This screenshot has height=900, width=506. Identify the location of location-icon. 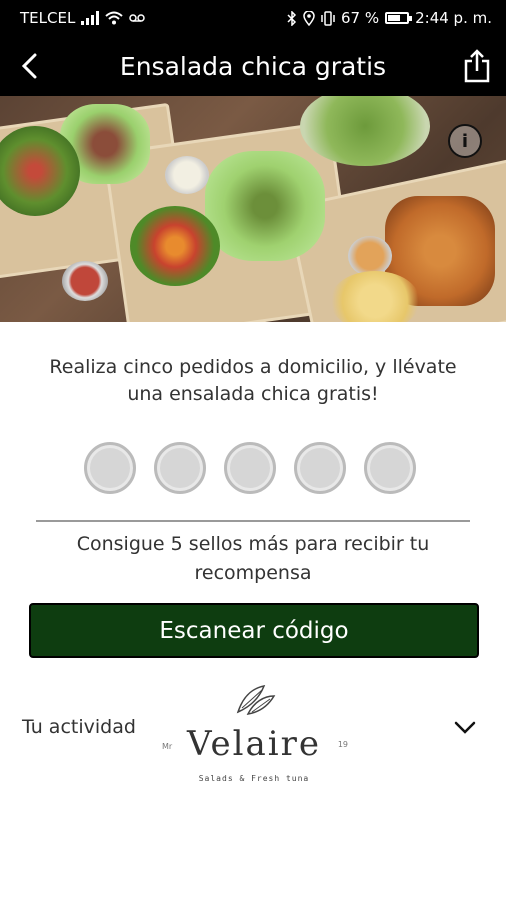
(309, 18).